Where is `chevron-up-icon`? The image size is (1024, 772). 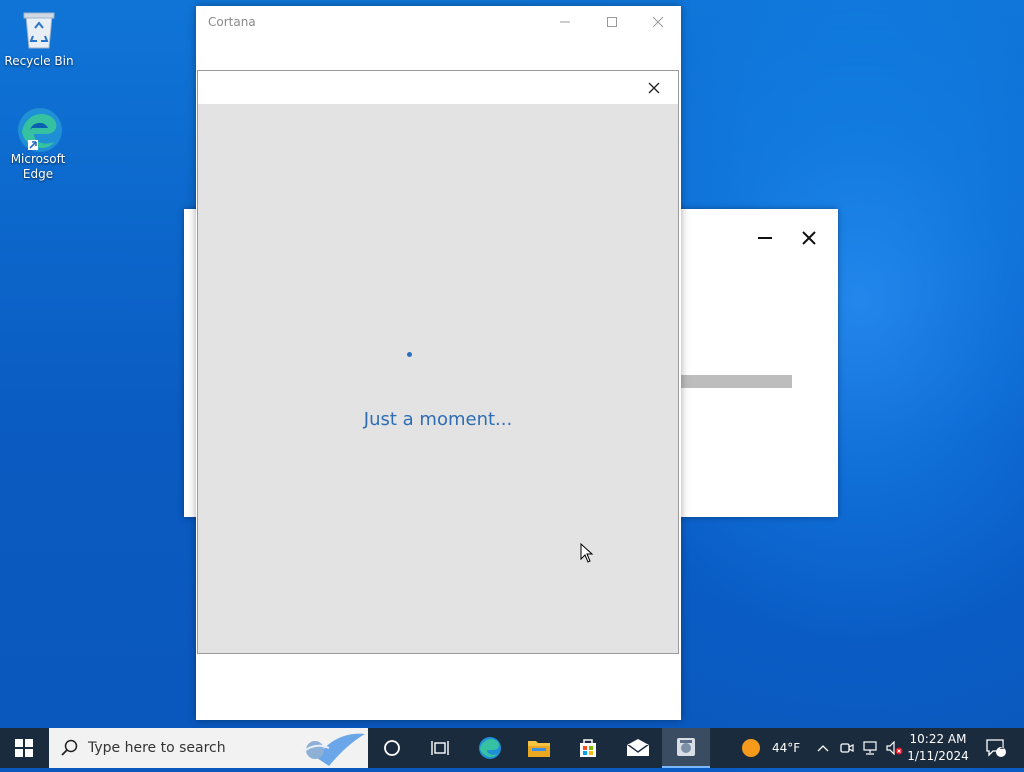 chevron-up-icon is located at coordinates (823, 748).